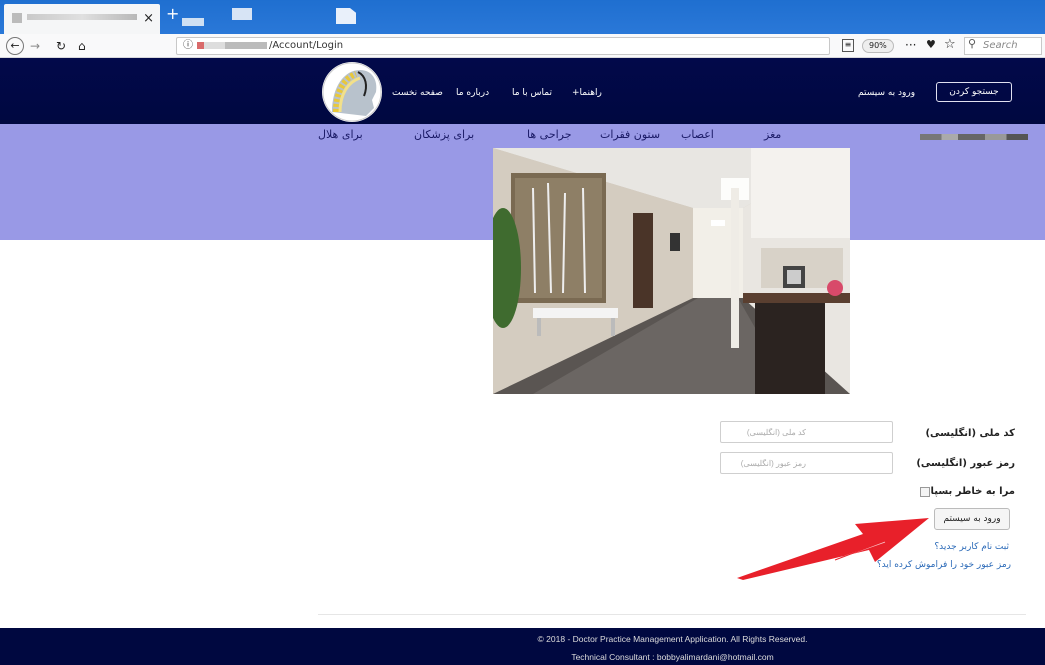 Image resolution: width=1045 pixels, height=665 pixels. I want to click on home-icon: ⌂, so click(82, 46).